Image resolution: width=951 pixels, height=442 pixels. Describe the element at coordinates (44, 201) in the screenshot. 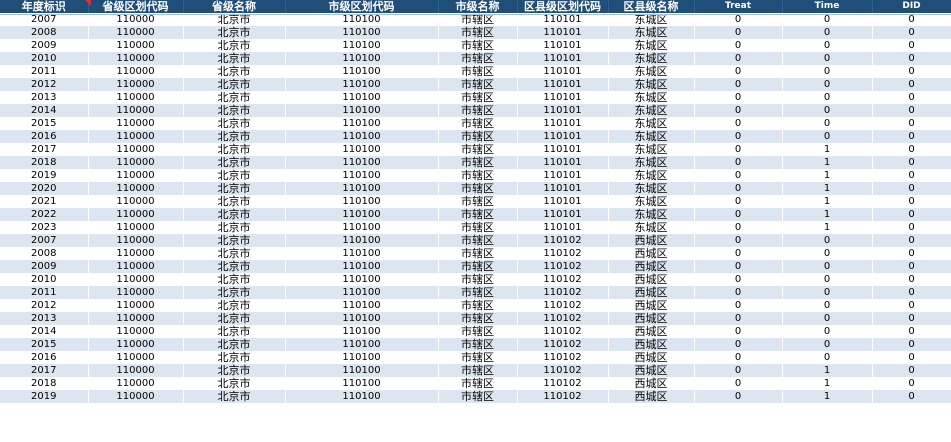

I see `table-cell: 2021` at that location.